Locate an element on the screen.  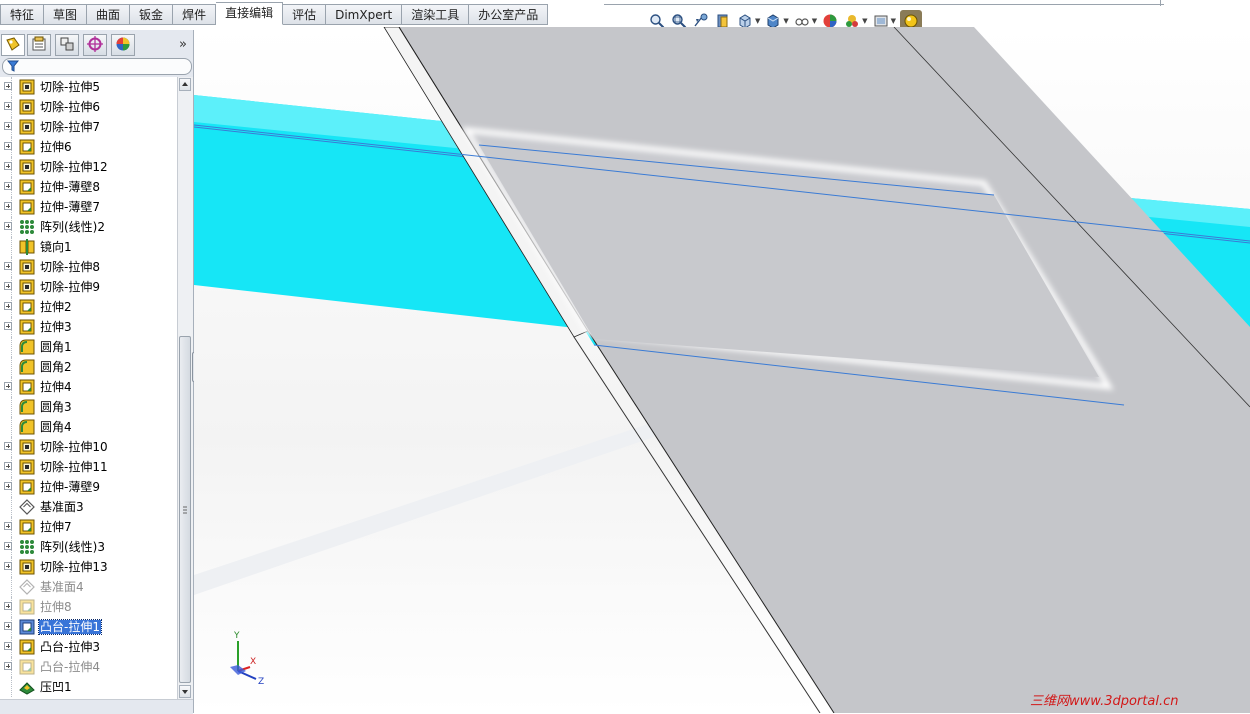
configurationmanager-tab is located at coordinates (67, 45).